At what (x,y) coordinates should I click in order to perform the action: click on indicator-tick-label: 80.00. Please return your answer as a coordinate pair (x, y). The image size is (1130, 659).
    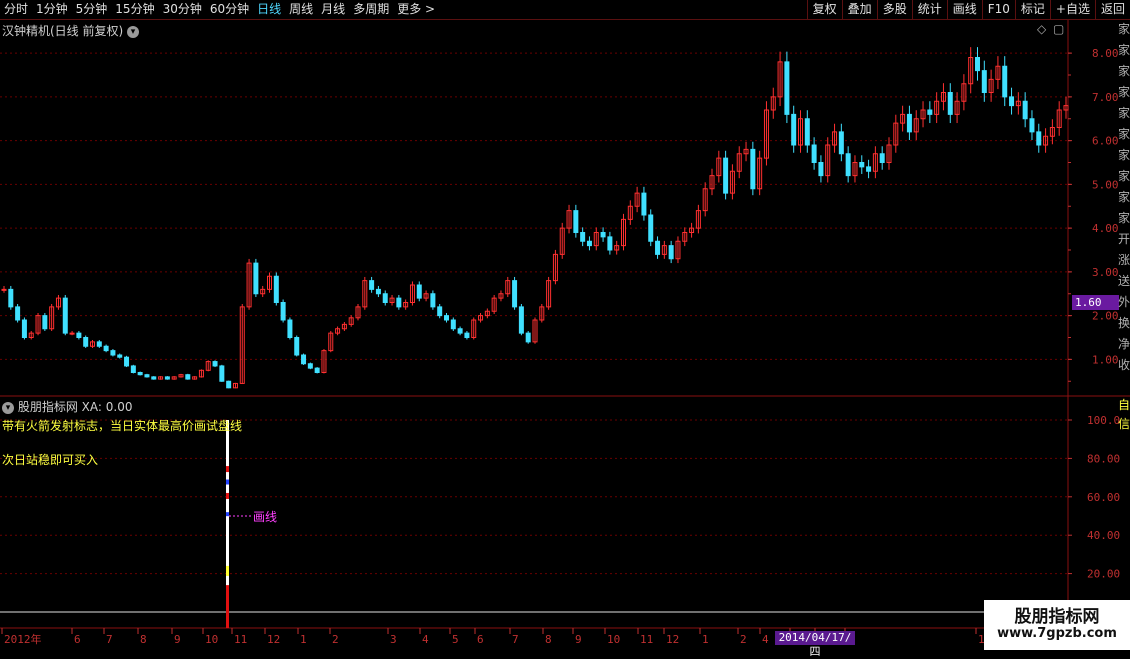
    Looking at the image, I should click on (1103, 458).